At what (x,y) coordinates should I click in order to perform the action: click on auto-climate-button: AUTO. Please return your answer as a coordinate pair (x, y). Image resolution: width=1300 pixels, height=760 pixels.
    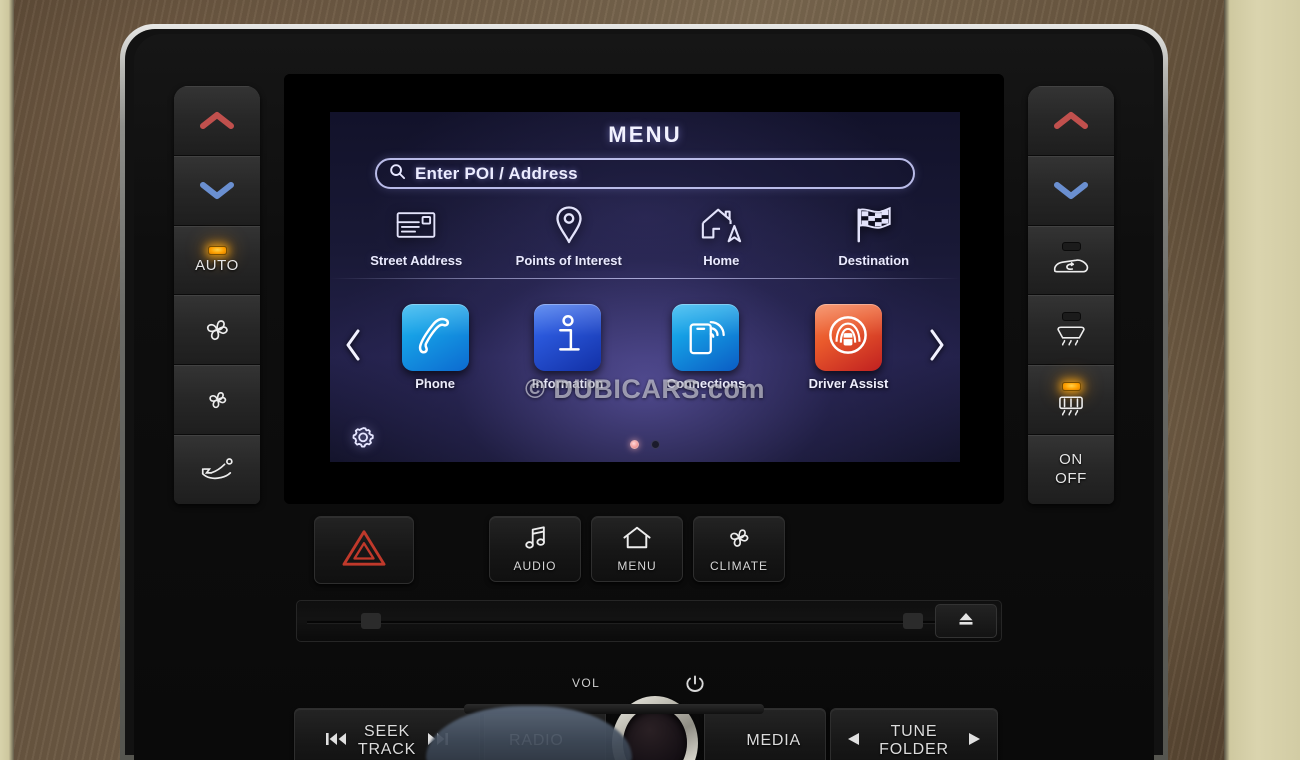
    Looking at the image, I should click on (217, 260).